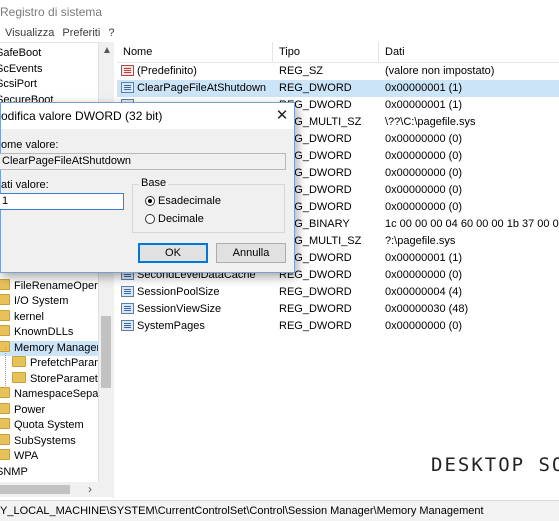  I want to click on tree-item: Power, so click(22, 410).